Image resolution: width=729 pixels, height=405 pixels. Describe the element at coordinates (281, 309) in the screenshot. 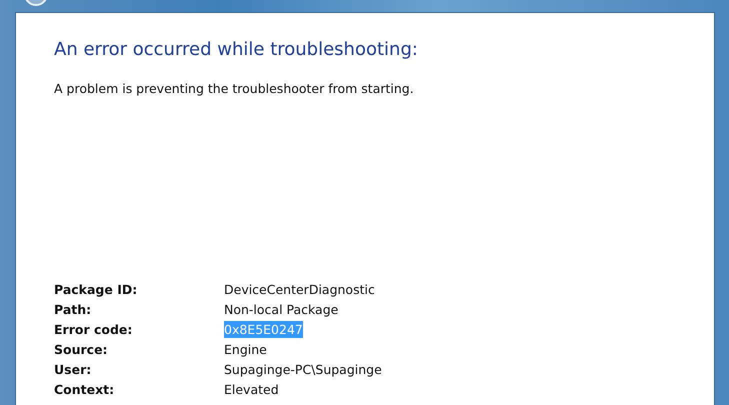

I see `detail-value: Non-local Package` at that location.